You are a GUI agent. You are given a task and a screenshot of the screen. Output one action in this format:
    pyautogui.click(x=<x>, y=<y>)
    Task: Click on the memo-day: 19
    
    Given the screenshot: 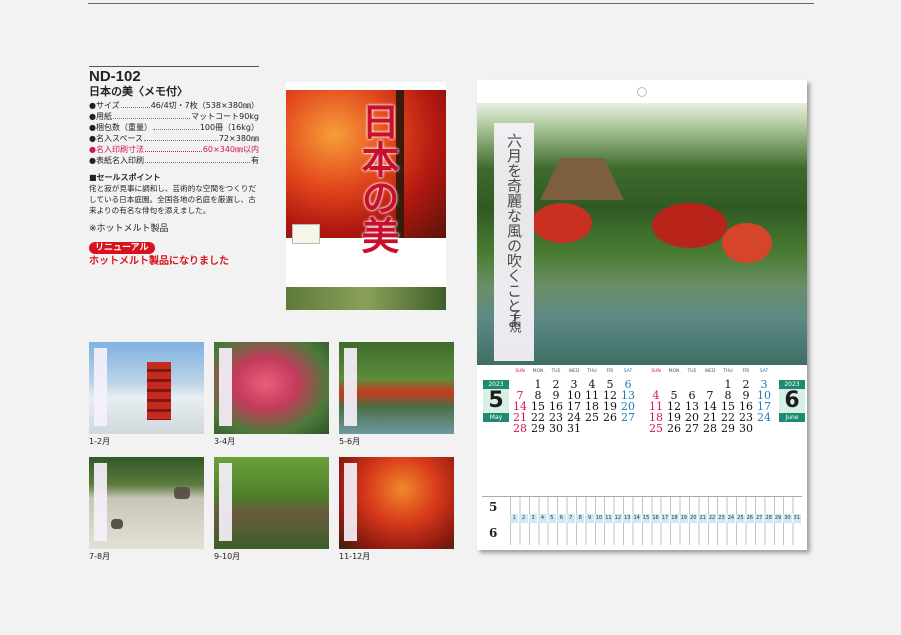 What is the action you would take?
    pyautogui.click(x=685, y=518)
    